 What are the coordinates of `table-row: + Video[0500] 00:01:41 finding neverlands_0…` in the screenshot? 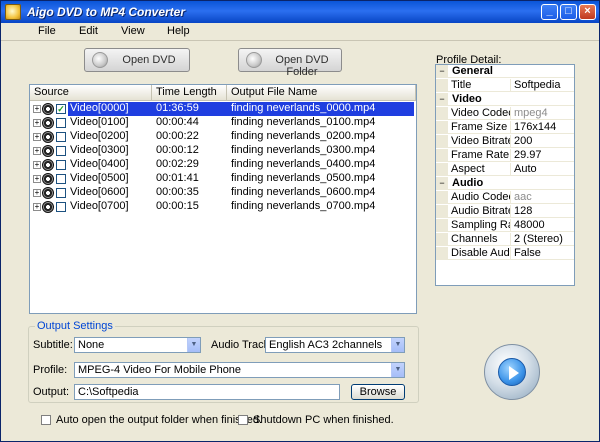 It's located at (223, 179).